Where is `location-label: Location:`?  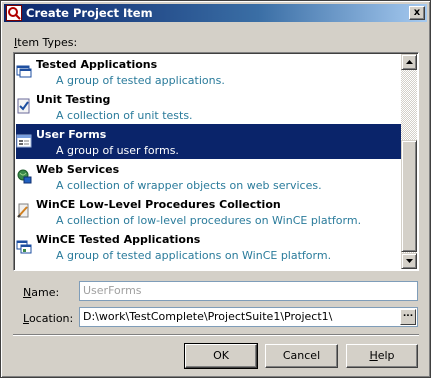 location-label: Location: is located at coordinates (48, 318).